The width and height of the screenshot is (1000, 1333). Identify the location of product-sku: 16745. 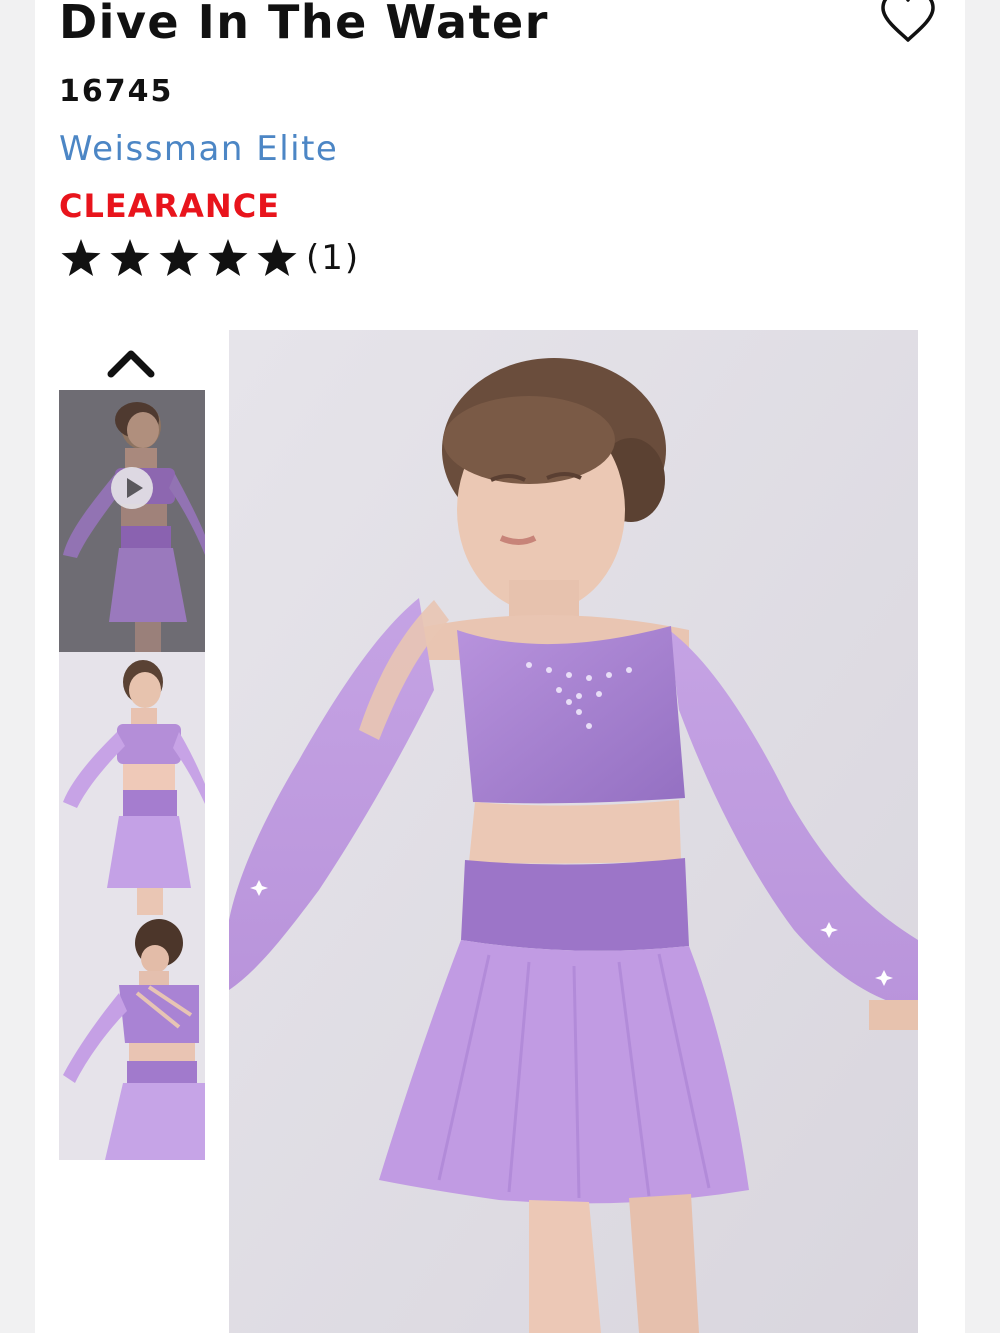
(116, 91).